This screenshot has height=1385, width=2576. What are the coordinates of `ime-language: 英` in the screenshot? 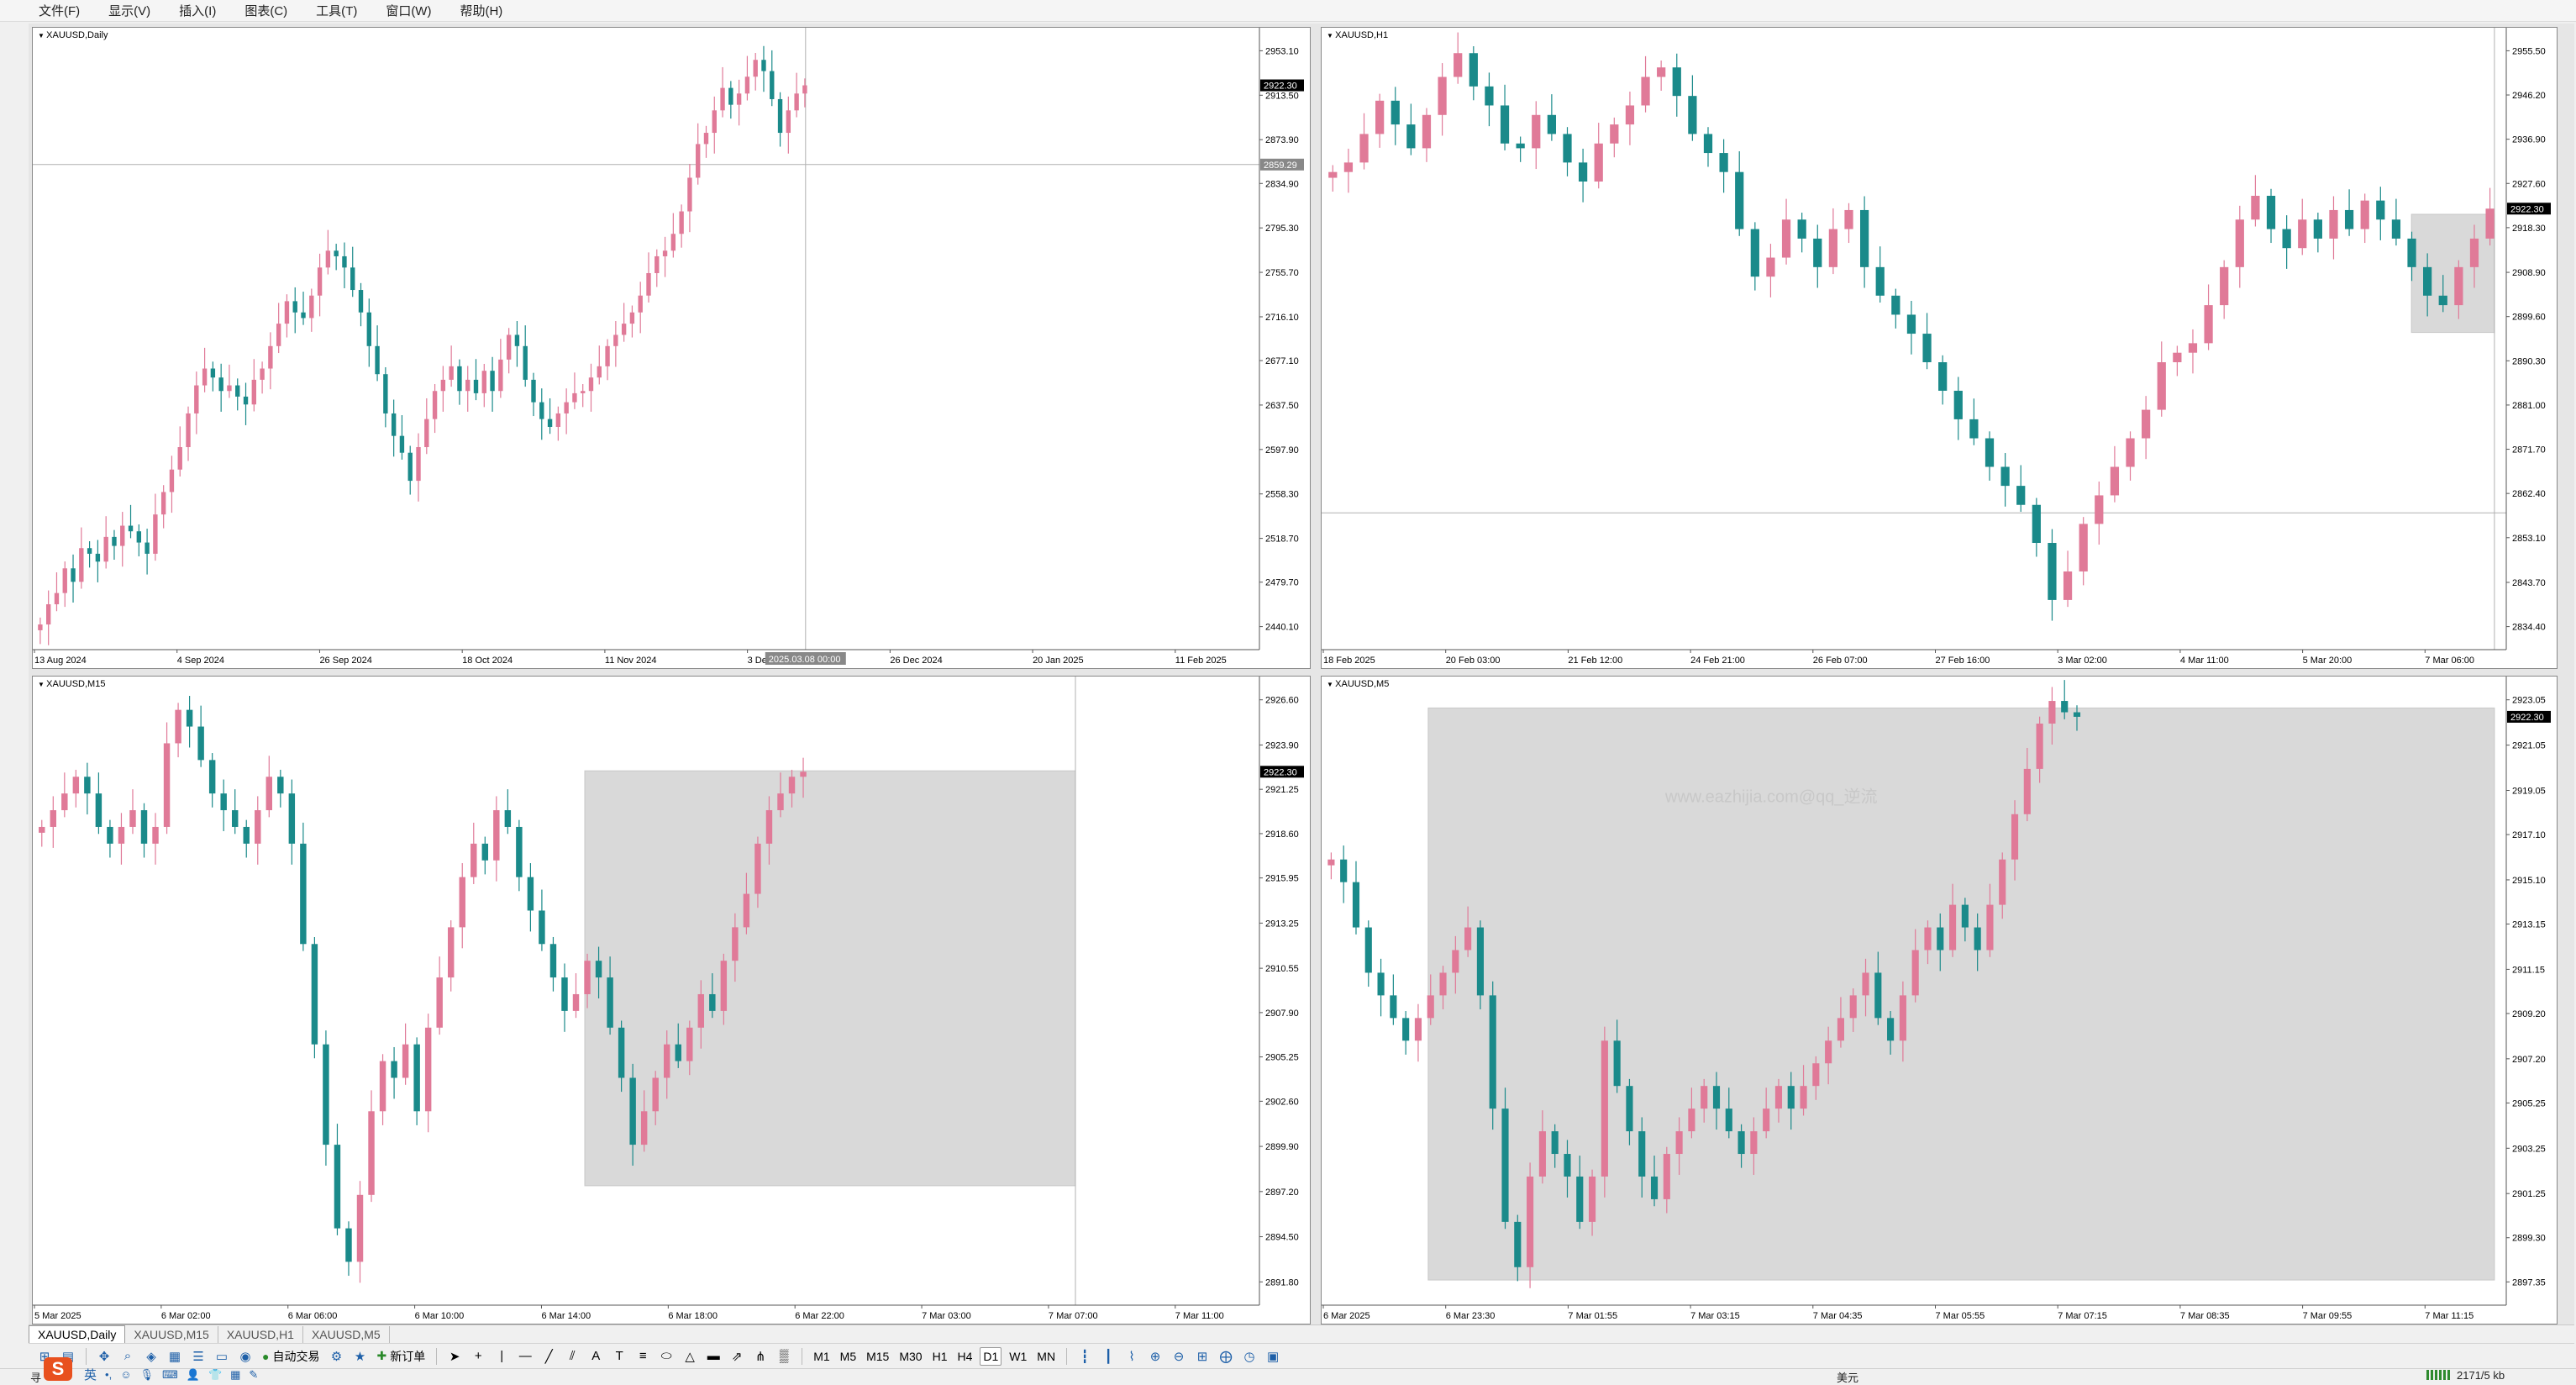 It's located at (90, 1374).